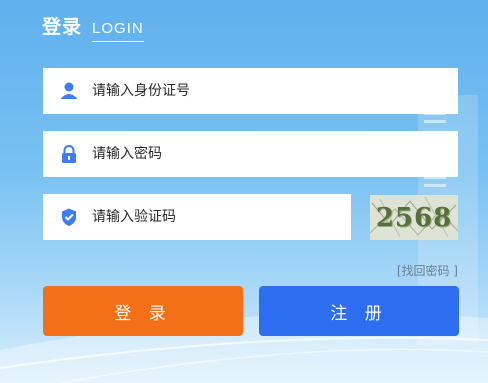 The image size is (488, 383). I want to click on lock-icon, so click(69, 154).